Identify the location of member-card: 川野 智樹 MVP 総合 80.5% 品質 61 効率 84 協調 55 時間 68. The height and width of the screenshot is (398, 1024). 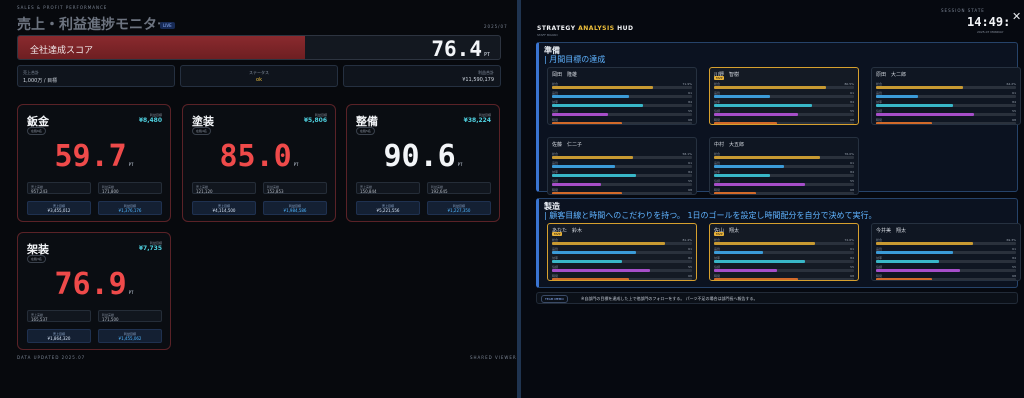
(784, 96).